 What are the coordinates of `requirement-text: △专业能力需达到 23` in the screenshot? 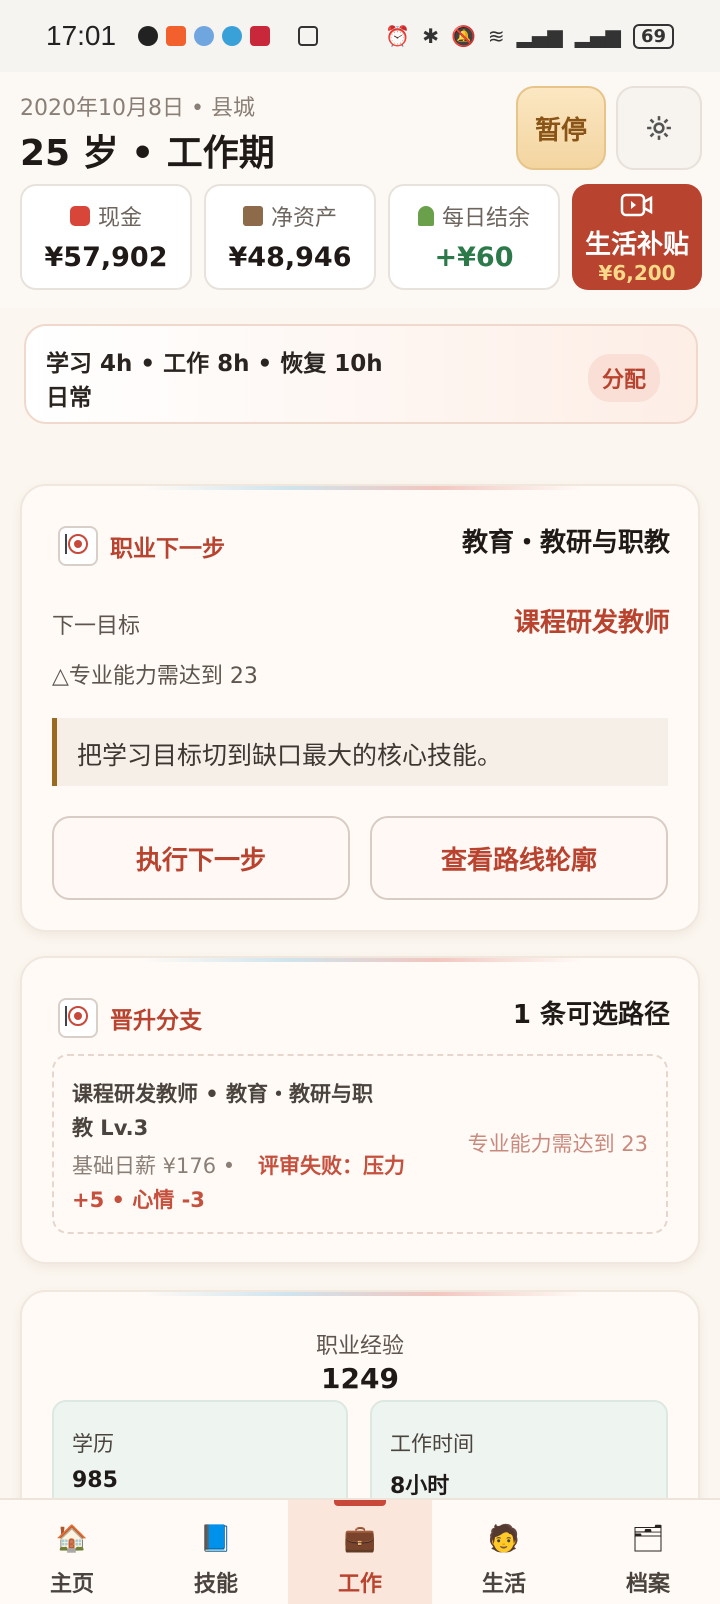 It's located at (155, 676).